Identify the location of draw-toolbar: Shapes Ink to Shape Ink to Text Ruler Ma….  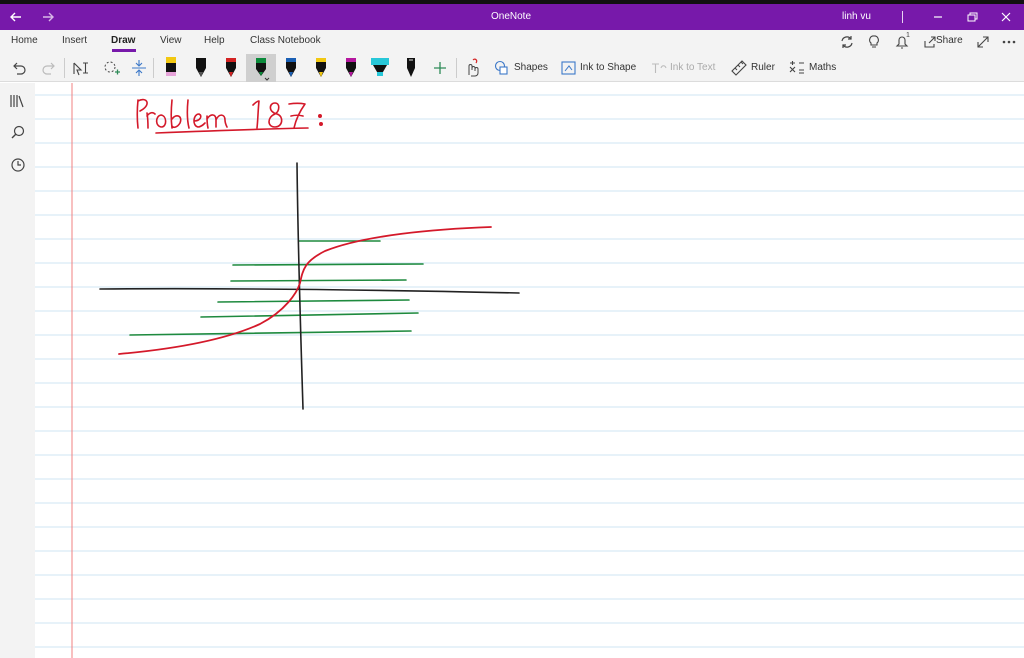
(512, 68).